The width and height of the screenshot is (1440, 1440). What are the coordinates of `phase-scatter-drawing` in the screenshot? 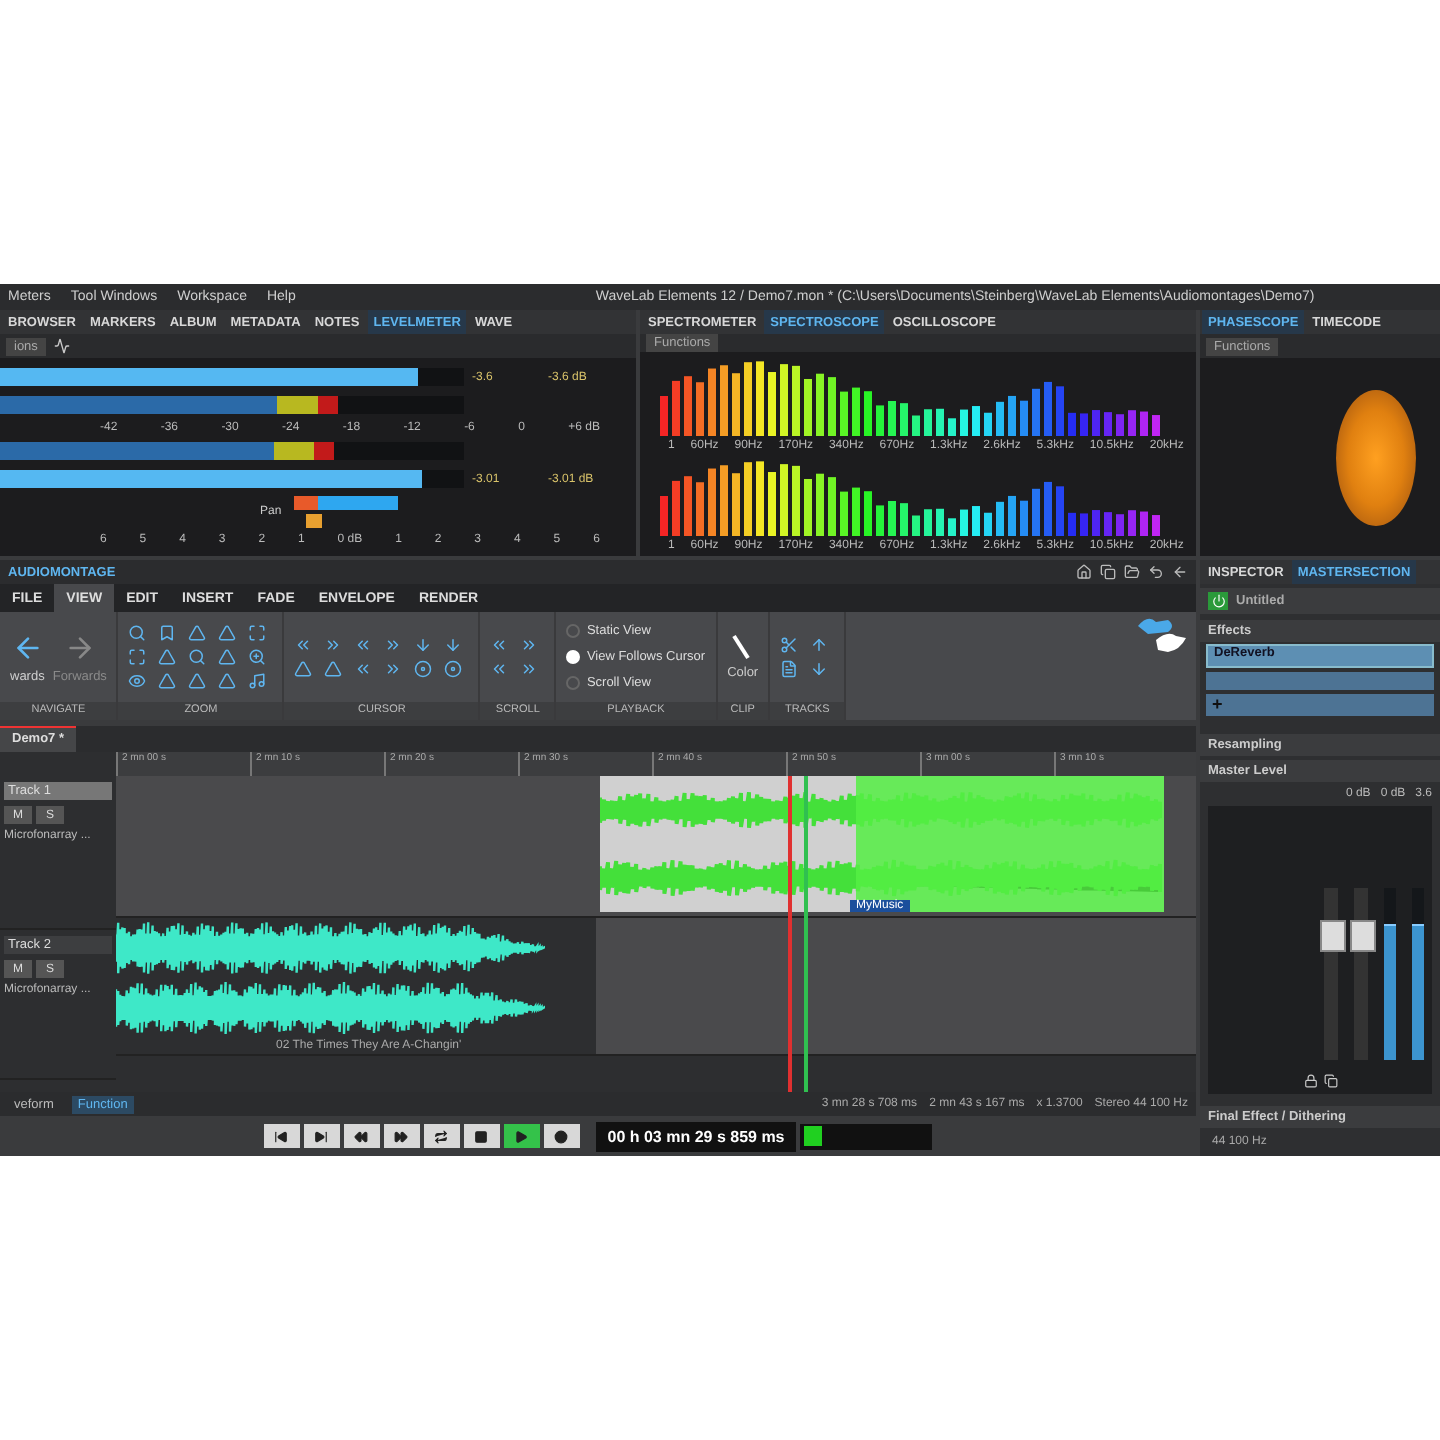 It's located at (1376, 457).